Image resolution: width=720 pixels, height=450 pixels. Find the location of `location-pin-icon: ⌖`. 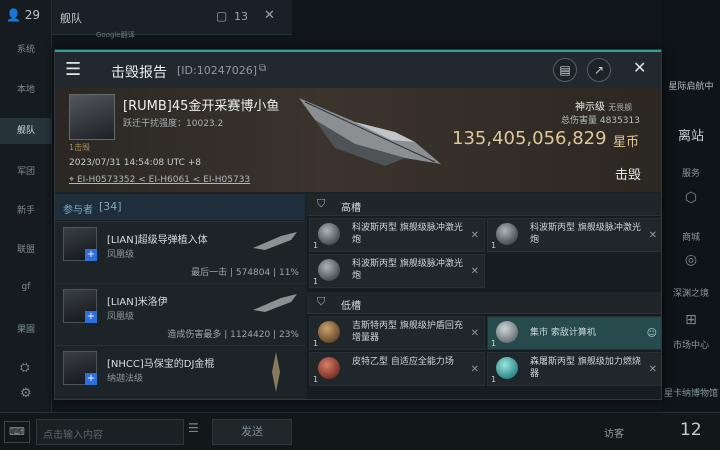

location-pin-icon: ⌖ is located at coordinates (73, 180).